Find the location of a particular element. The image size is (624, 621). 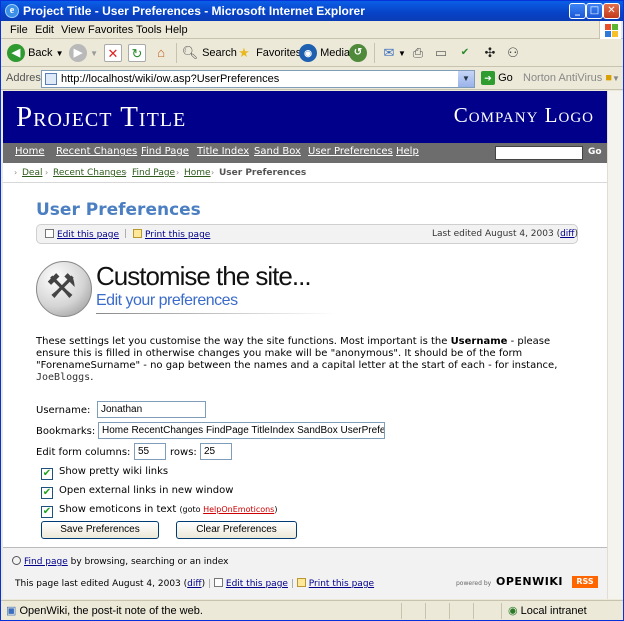

maximize-button: □ is located at coordinates (594, 11).